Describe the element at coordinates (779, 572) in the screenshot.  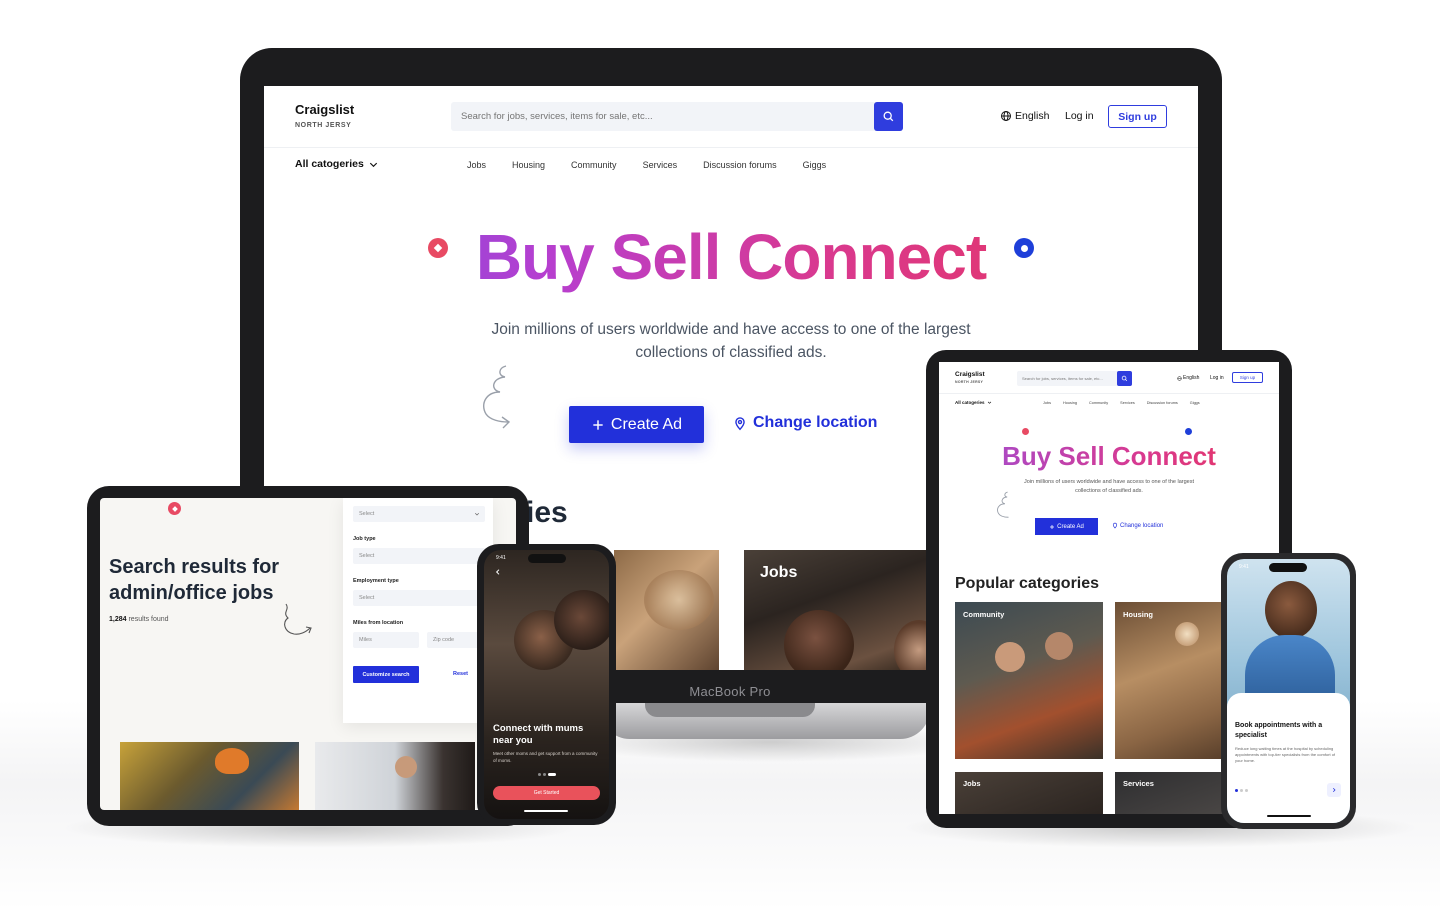
I see `category-jobs-label: Jobs` at that location.